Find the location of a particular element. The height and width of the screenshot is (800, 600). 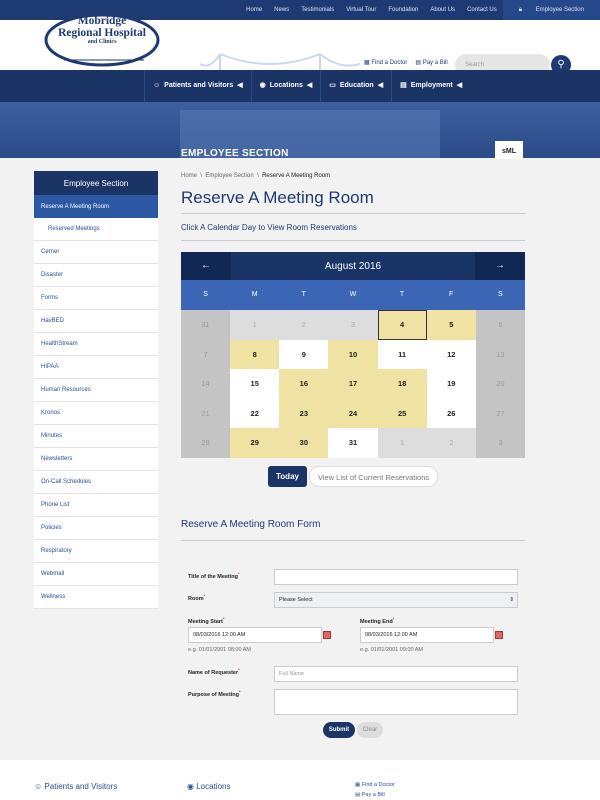

calendar-day: 20 is located at coordinates (500, 384).